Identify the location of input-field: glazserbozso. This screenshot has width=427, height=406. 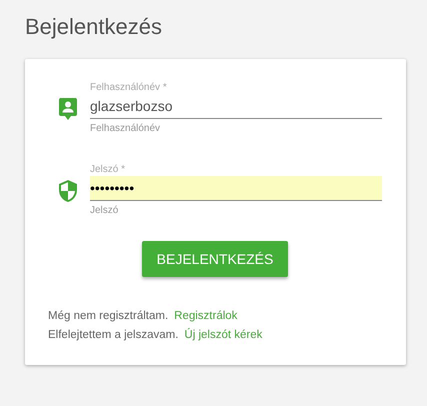
(236, 106).